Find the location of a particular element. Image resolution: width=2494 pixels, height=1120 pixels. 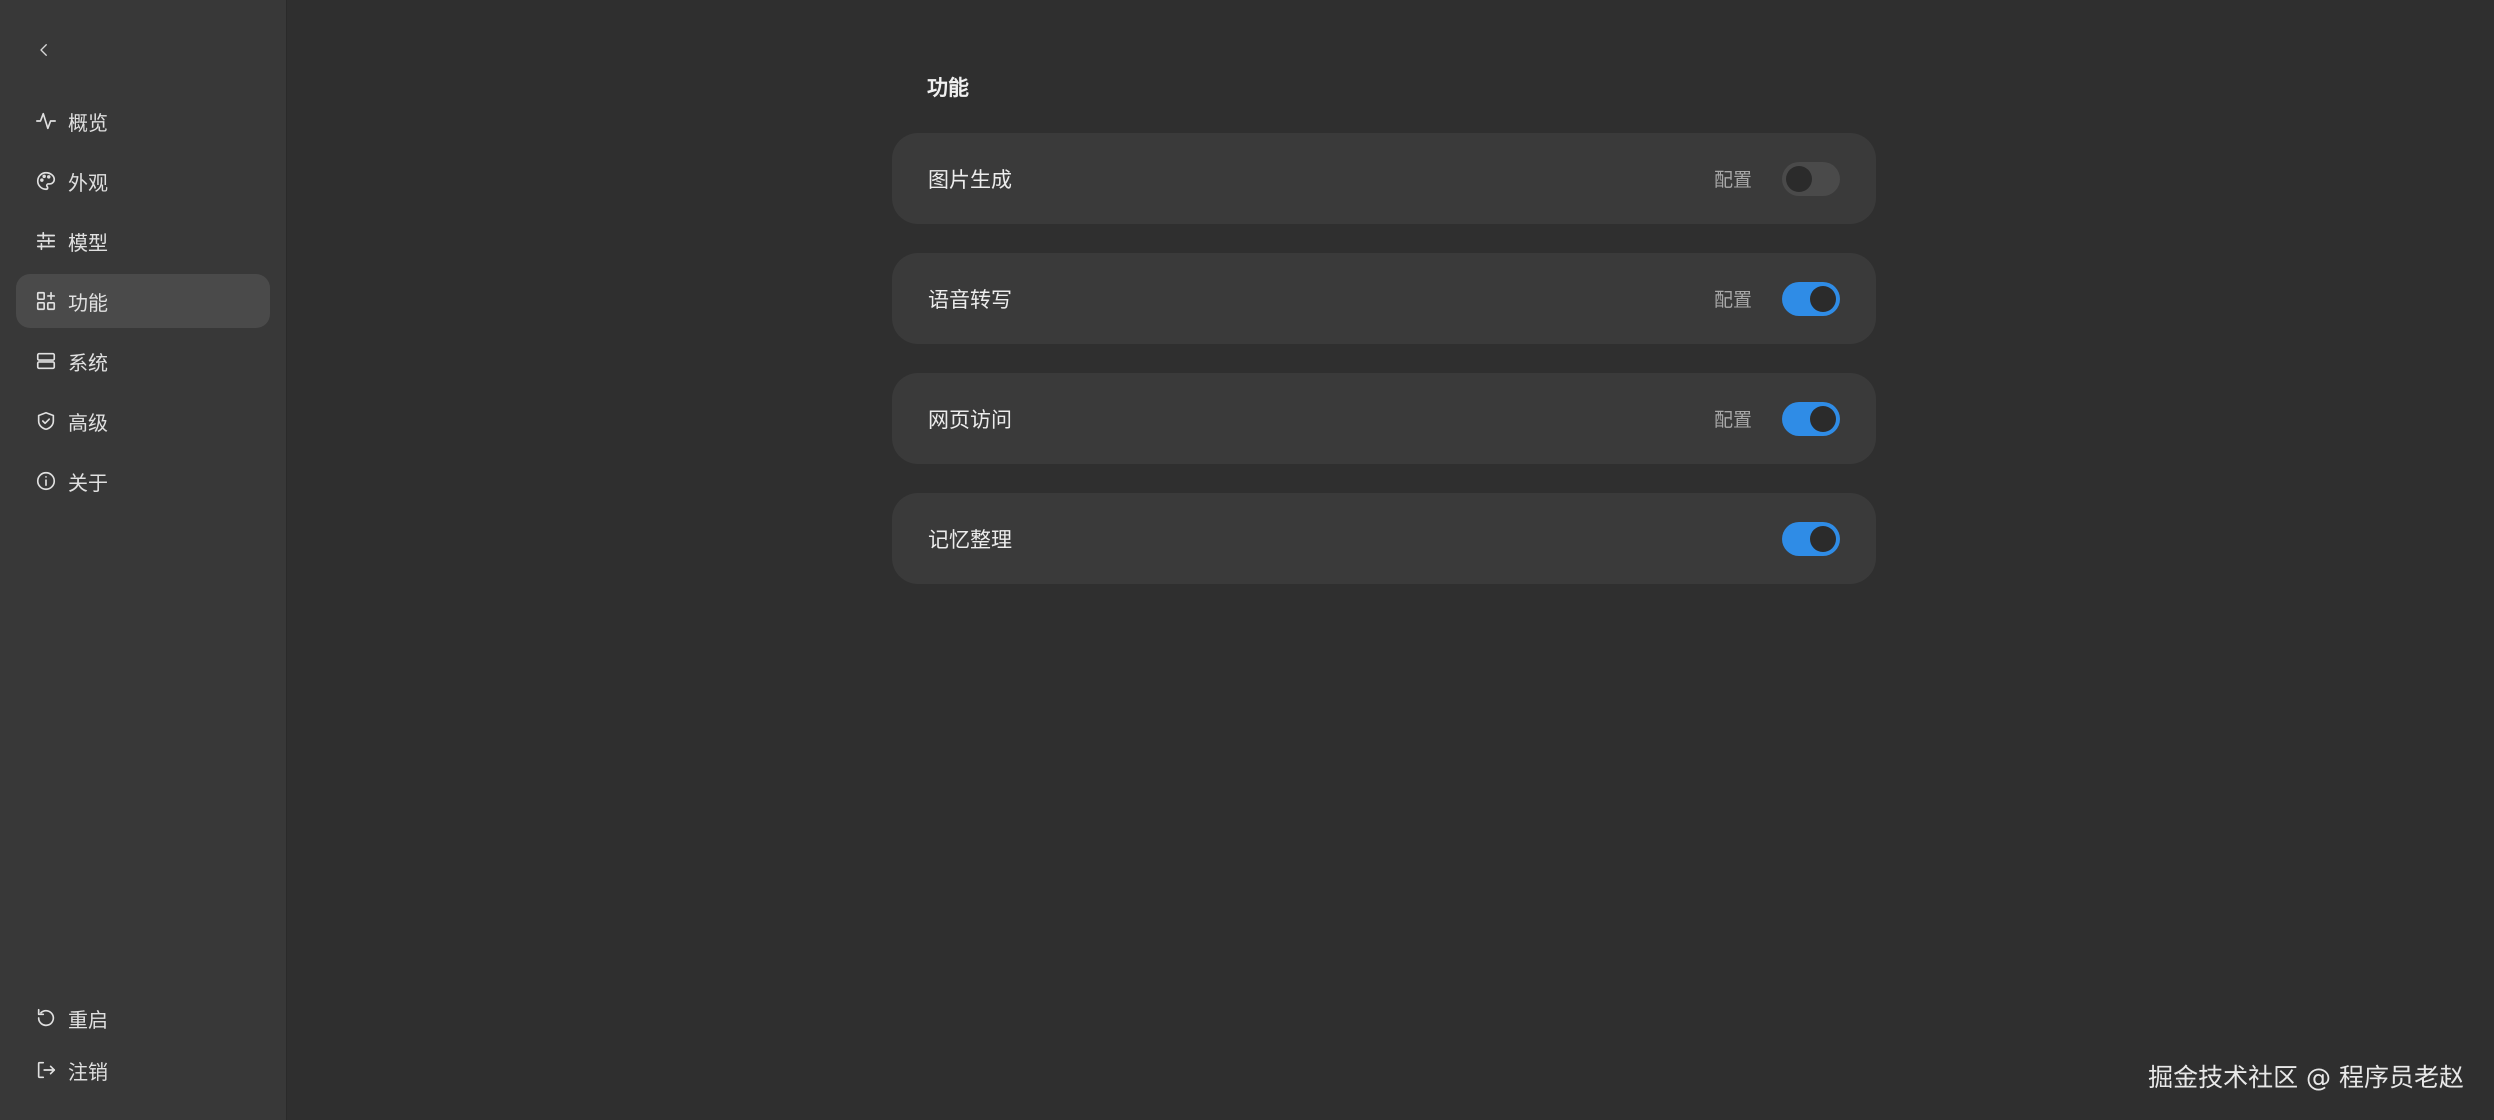

watermark: 掘金技术社区 @ 程序员老赵 is located at coordinates (2306, 1077).